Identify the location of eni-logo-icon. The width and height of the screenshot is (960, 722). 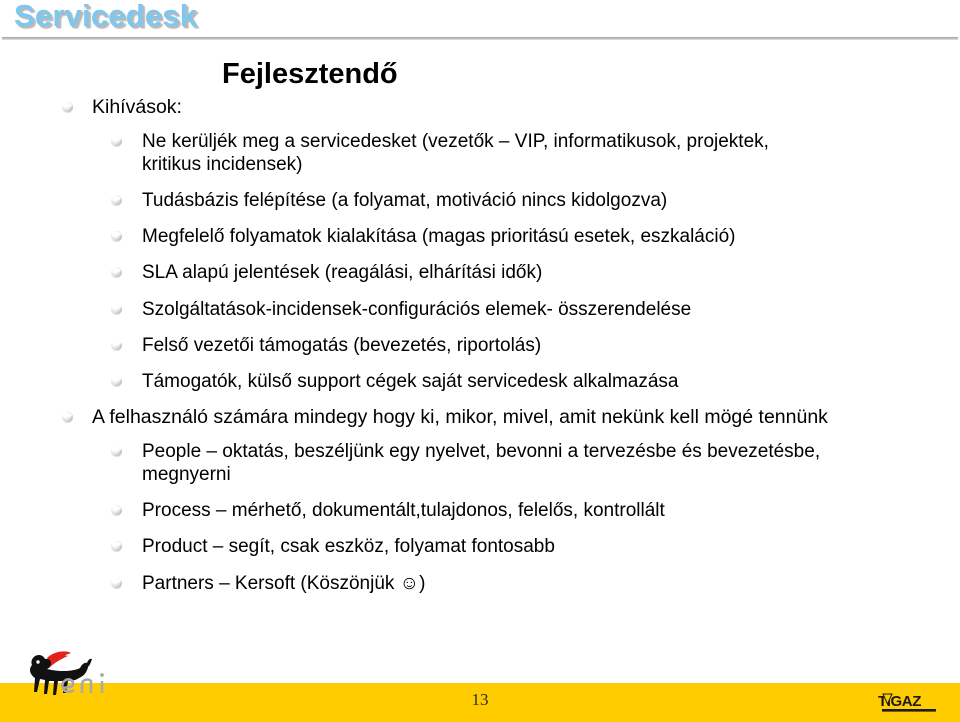
(67, 673).